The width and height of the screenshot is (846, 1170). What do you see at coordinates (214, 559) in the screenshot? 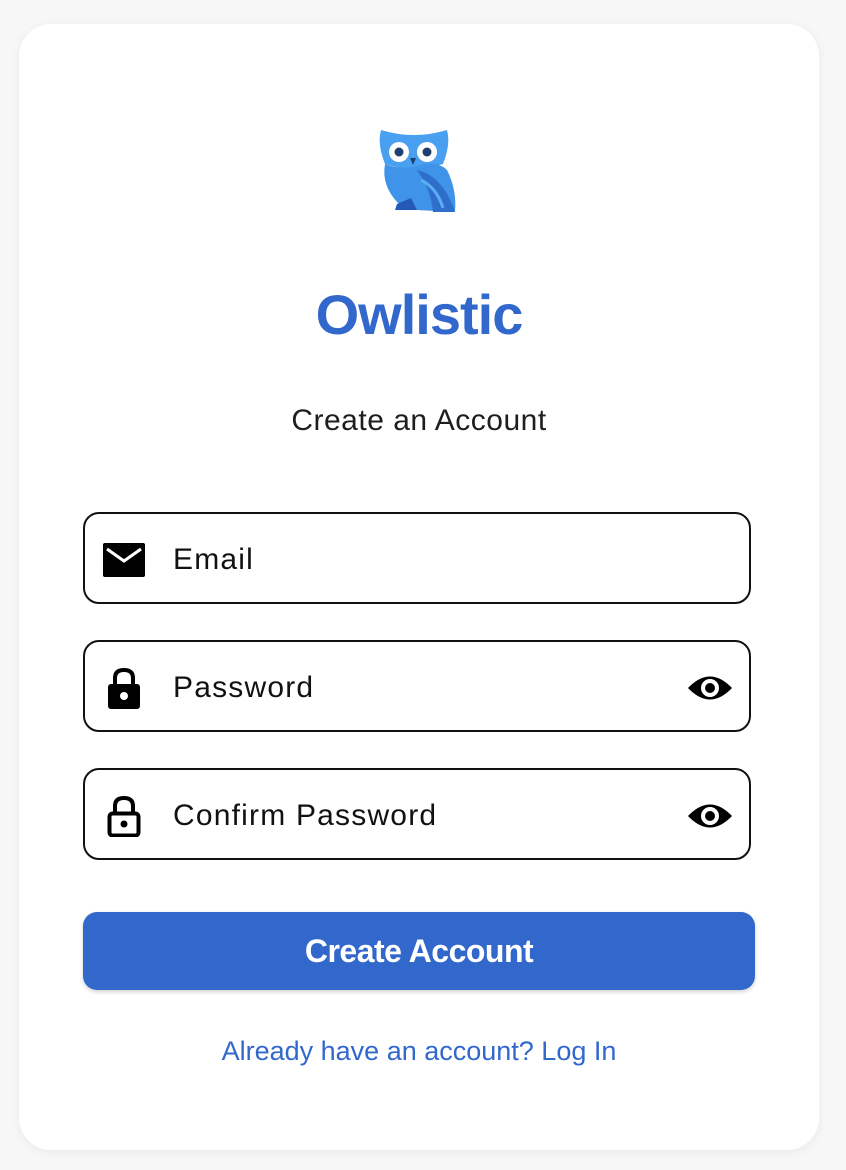
I see `email-placeholder: Email` at bounding box center [214, 559].